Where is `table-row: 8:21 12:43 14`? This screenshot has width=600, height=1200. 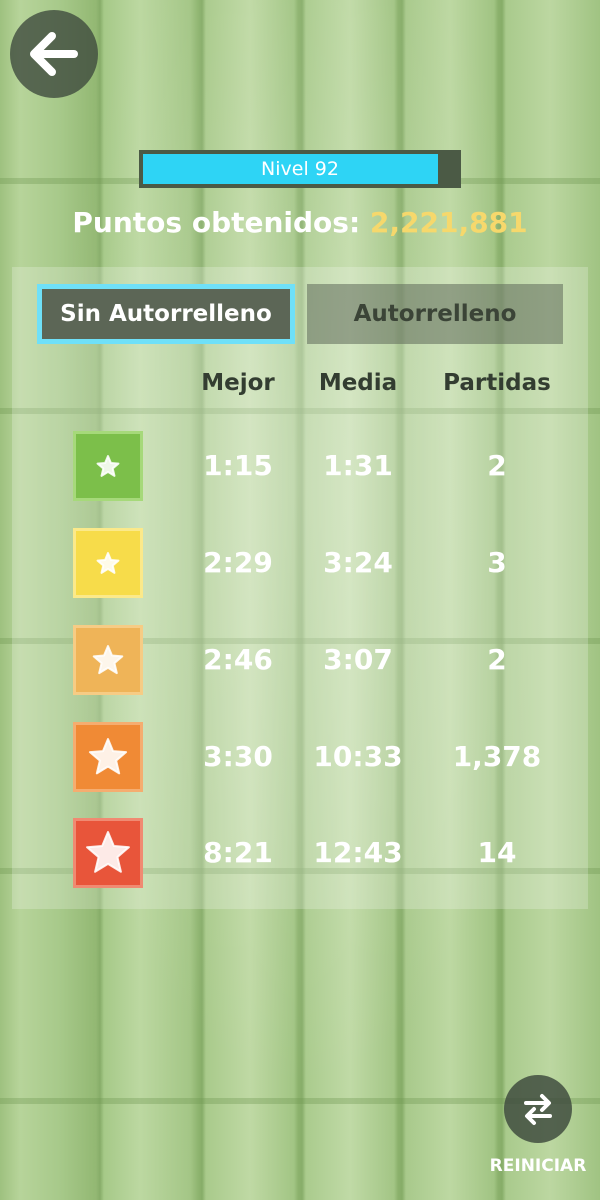
table-row: 8:21 12:43 14 is located at coordinates (300, 853).